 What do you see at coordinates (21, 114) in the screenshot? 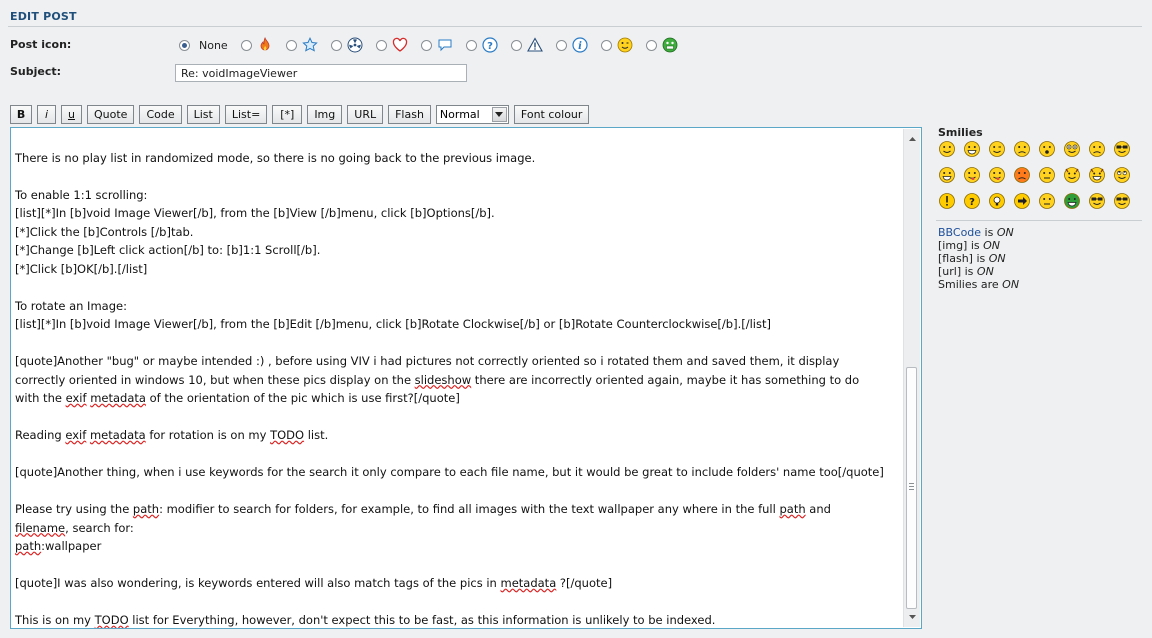
I see `bold-button: B` at bounding box center [21, 114].